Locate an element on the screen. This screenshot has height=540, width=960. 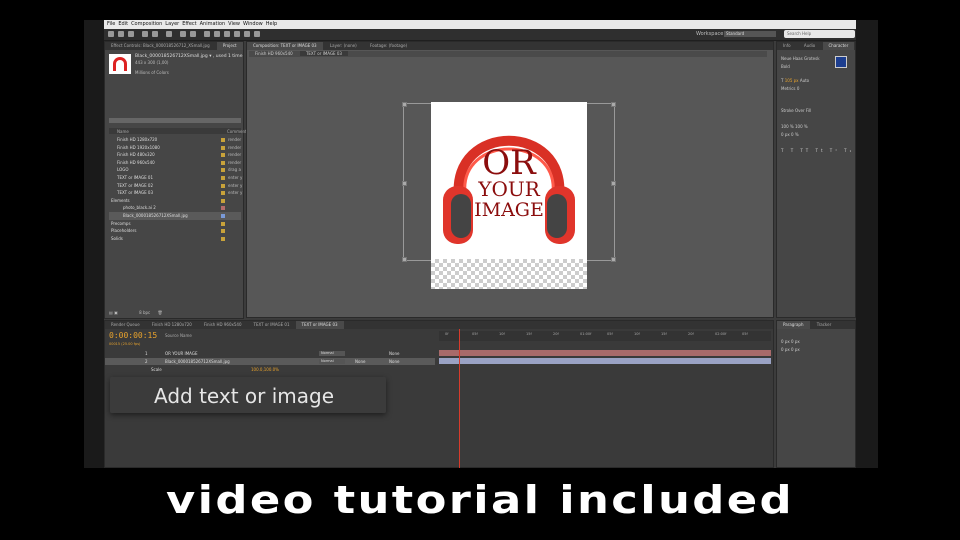
stroke-select: Stroke Over Fill is located at coordinates (796, 111).